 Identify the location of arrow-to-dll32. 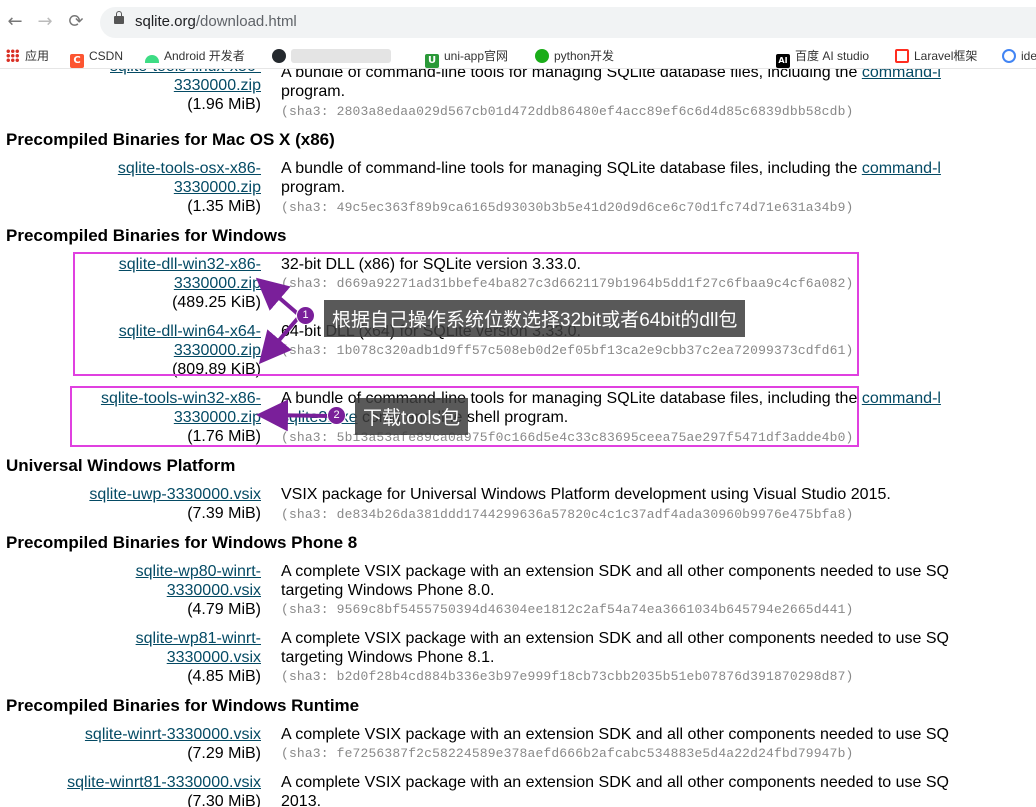
(277, 296).